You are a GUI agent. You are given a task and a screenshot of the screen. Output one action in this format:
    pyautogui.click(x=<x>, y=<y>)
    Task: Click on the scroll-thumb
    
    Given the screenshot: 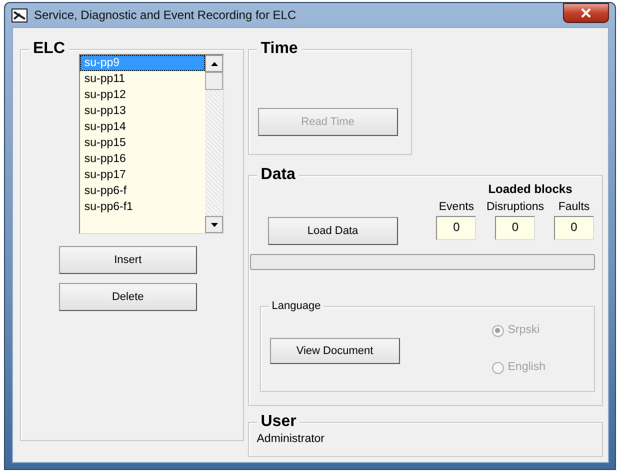 What is the action you would take?
    pyautogui.click(x=214, y=81)
    